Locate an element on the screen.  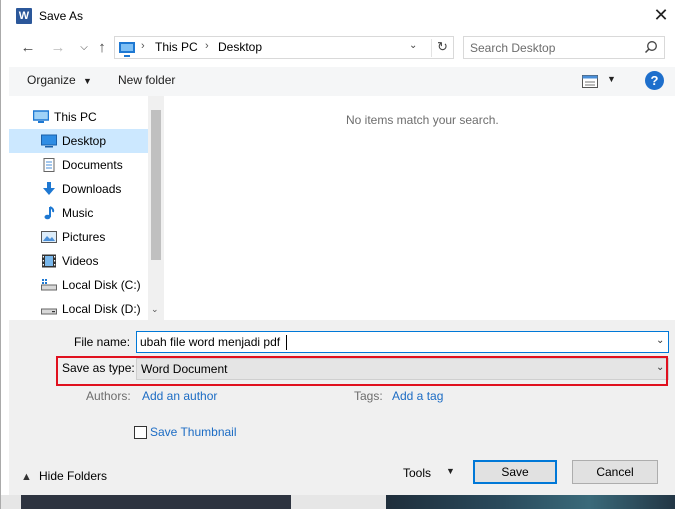
downloads-icon is located at coordinates (49, 188).